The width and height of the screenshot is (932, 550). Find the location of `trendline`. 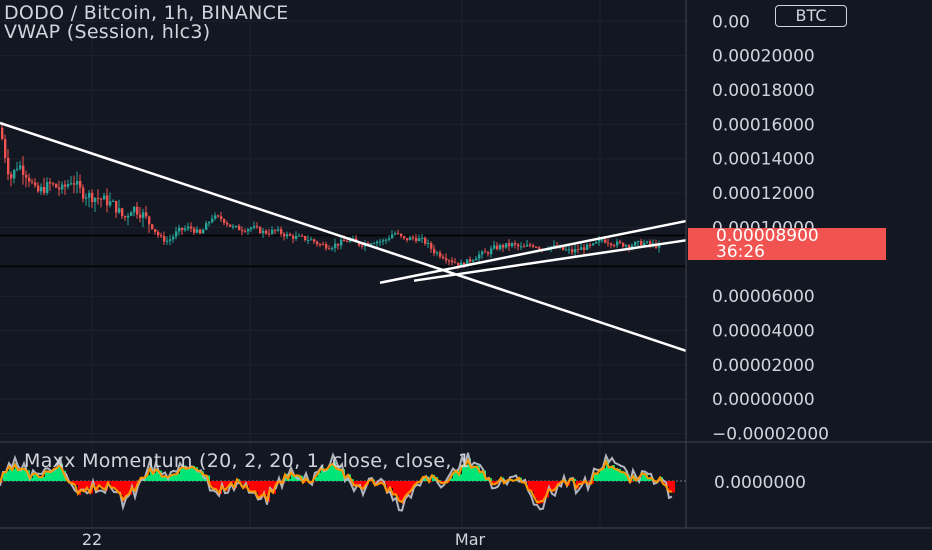

trendline is located at coordinates (533, 251).